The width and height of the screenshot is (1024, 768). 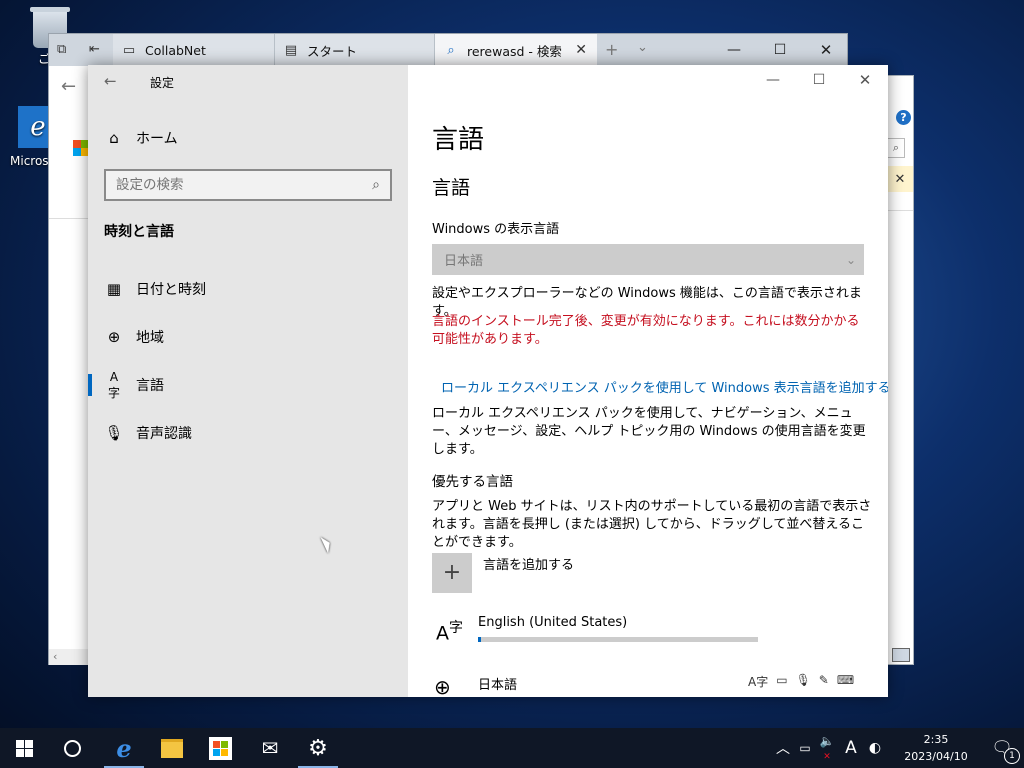 I want to click on tab-aside-icon: ⇤, so click(x=94, y=49).